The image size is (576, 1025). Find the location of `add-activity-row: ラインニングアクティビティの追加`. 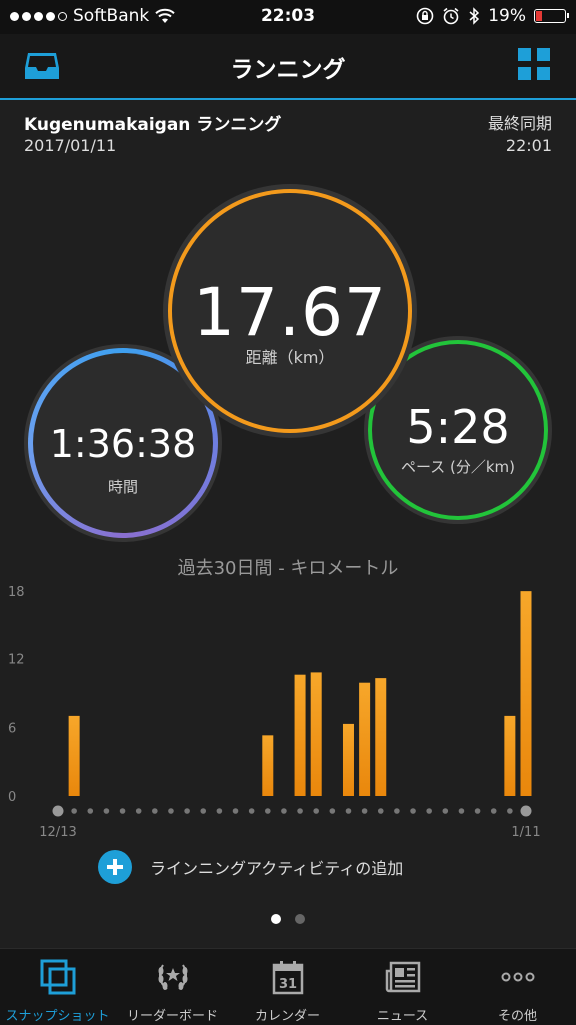

add-activity-row: ラインニングアクティビティの追加 is located at coordinates (250, 867).